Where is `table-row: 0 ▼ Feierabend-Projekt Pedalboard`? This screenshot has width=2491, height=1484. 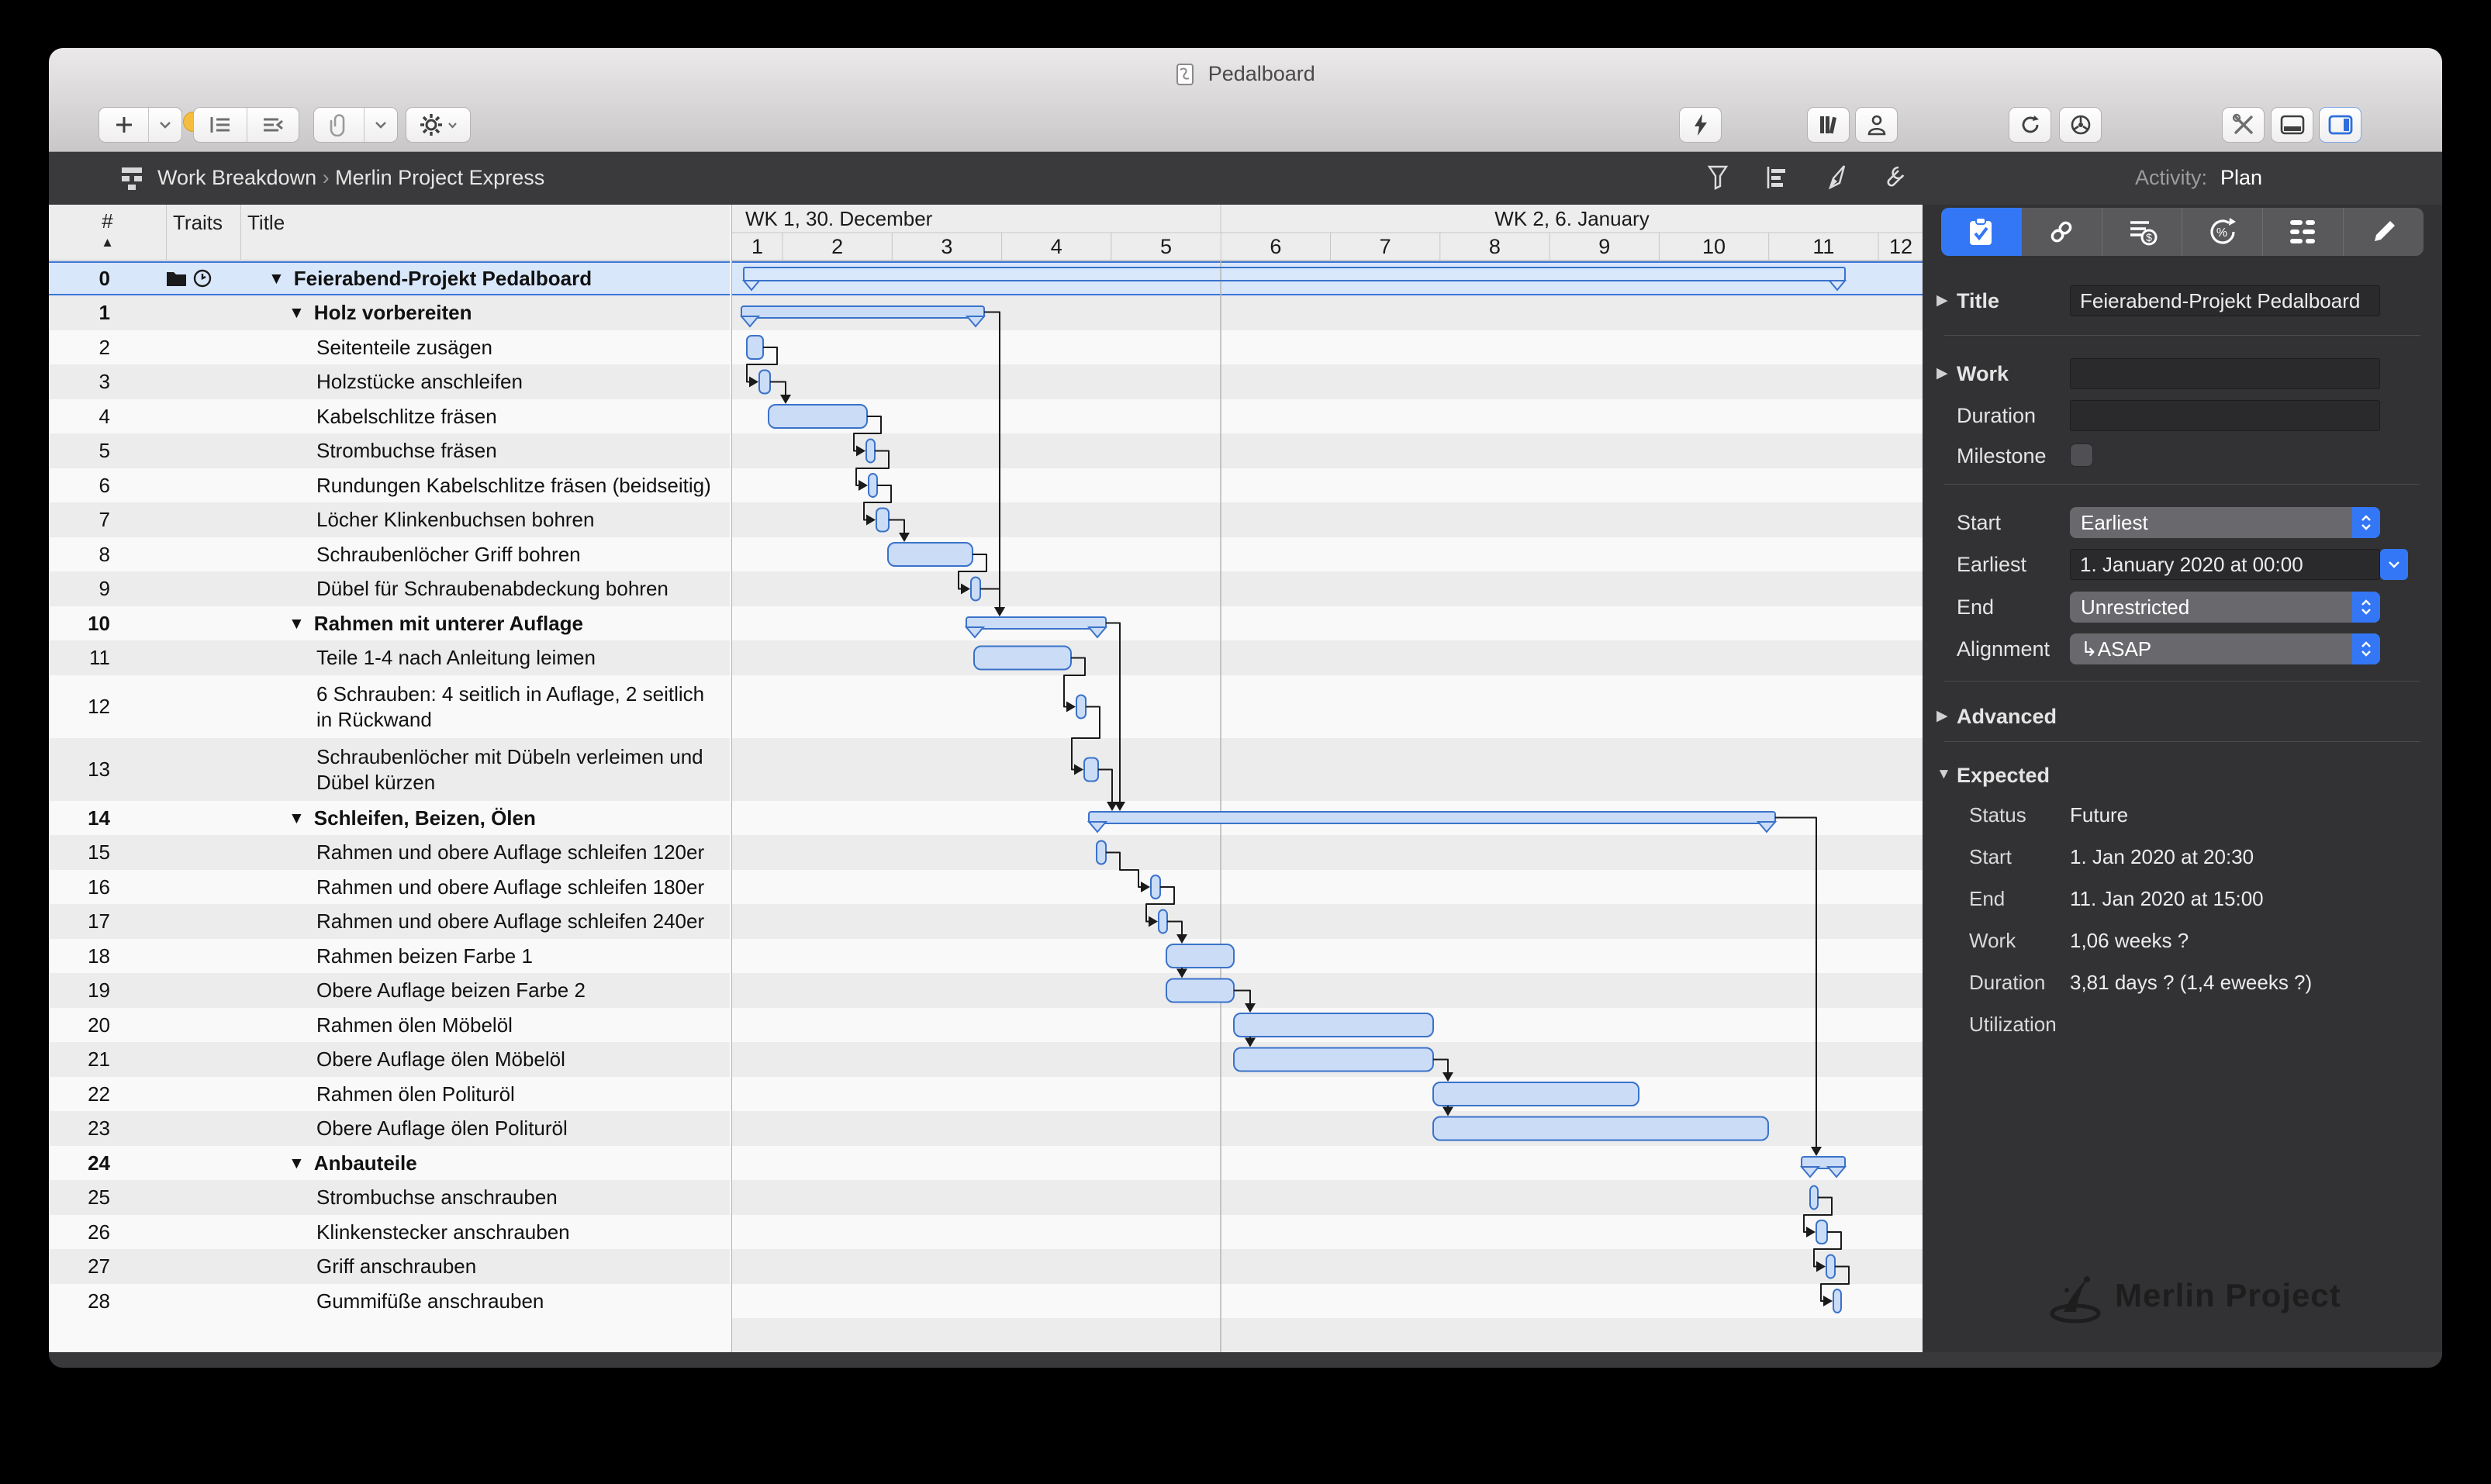
table-row: 0 ▼ Feierabend-Projekt Pedalboard is located at coordinates (389, 278).